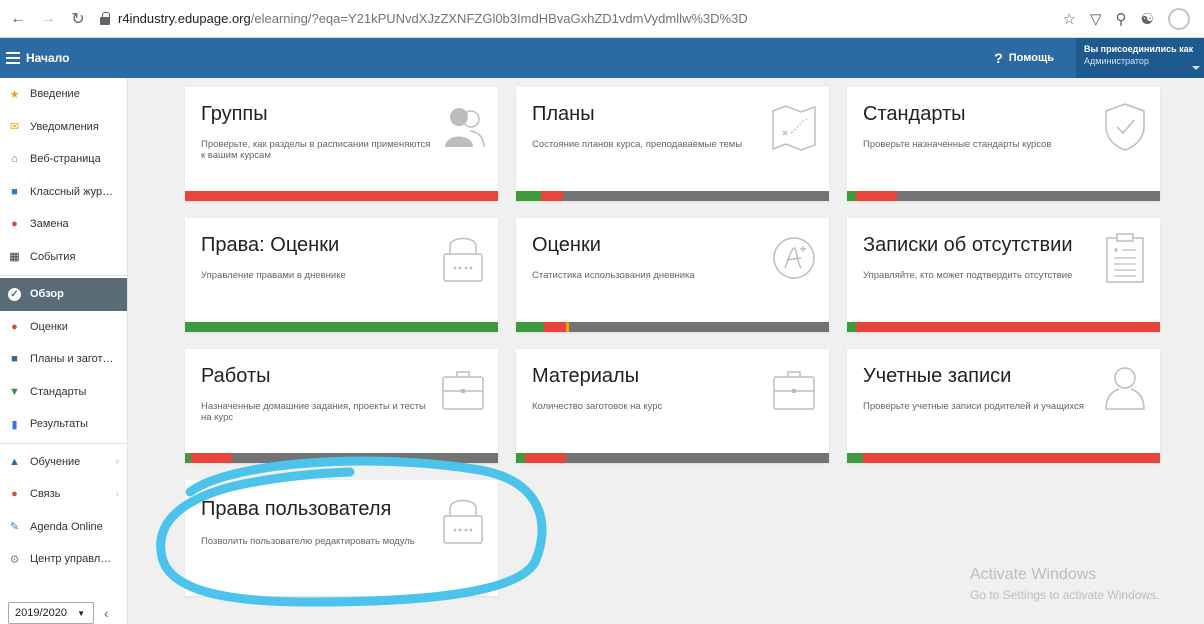 This screenshot has height=624, width=1204. I want to click on home-link: Начало, so click(47, 58).